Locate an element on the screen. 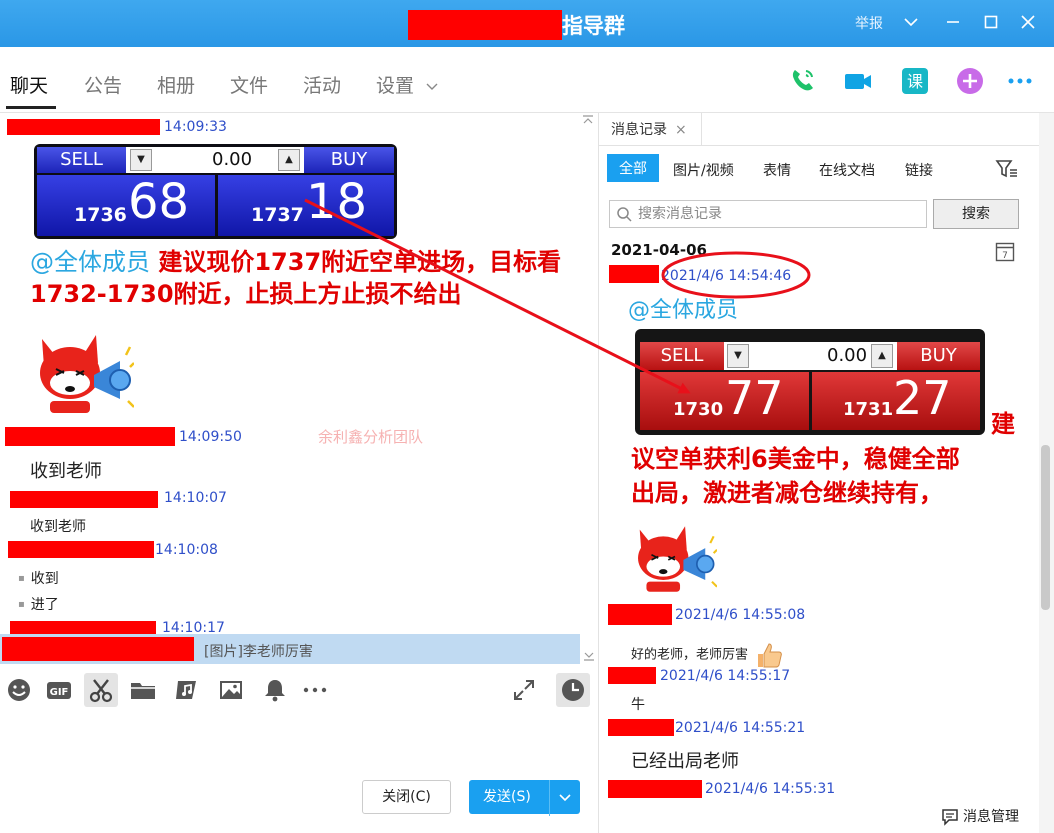 This screenshot has height=833, width=1054. filter-links: 链接 is located at coordinates (919, 170).